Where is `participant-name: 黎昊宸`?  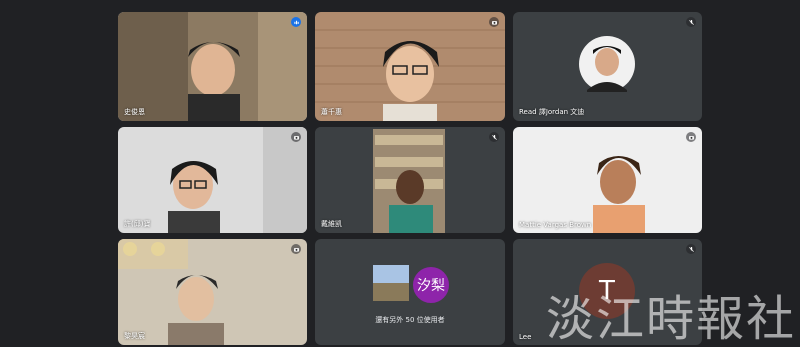
participant-name: 黎昊宸 is located at coordinates (134, 336).